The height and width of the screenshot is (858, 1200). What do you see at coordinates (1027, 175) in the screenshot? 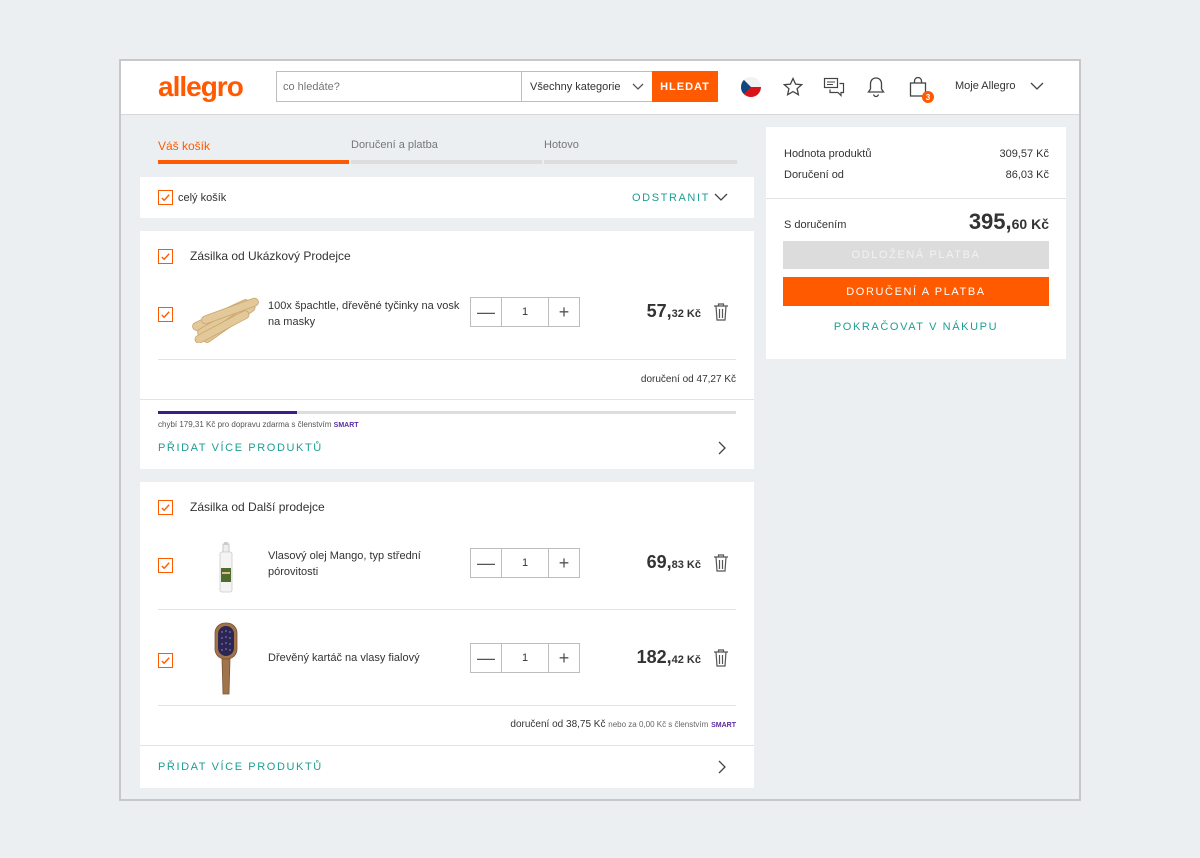
I see `delivery-value: 86,03 Kč` at bounding box center [1027, 175].